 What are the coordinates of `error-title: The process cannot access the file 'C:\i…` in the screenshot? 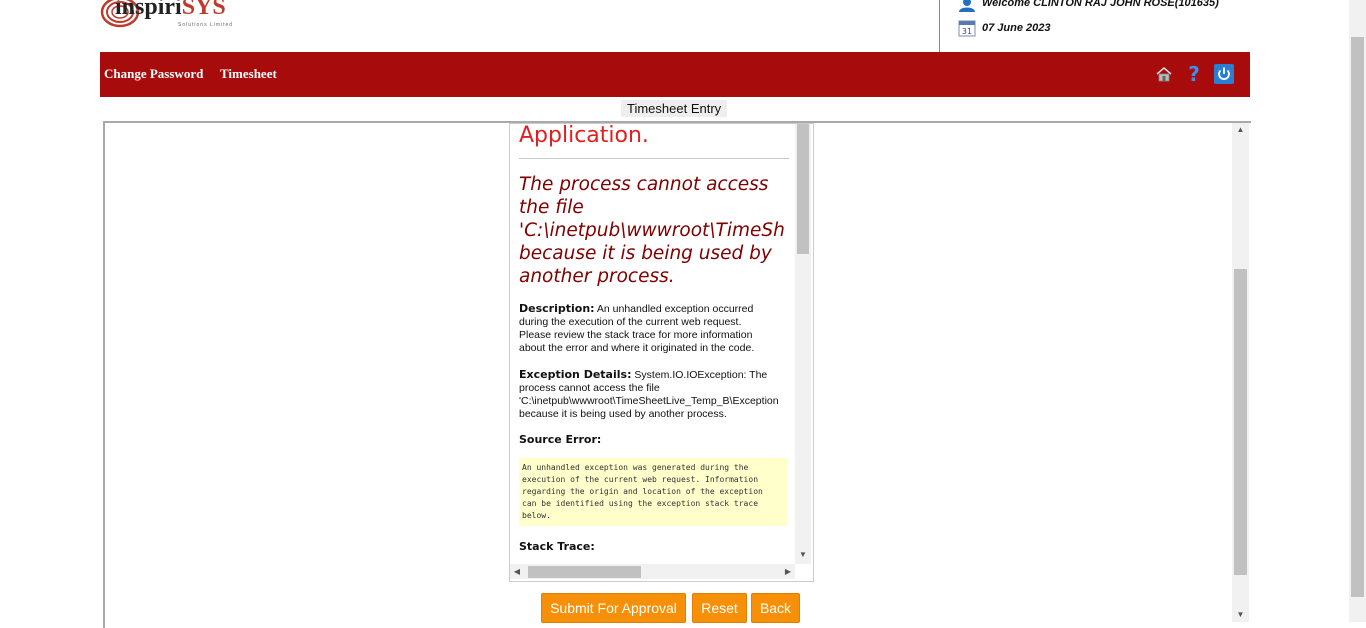 It's located at (652, 230).